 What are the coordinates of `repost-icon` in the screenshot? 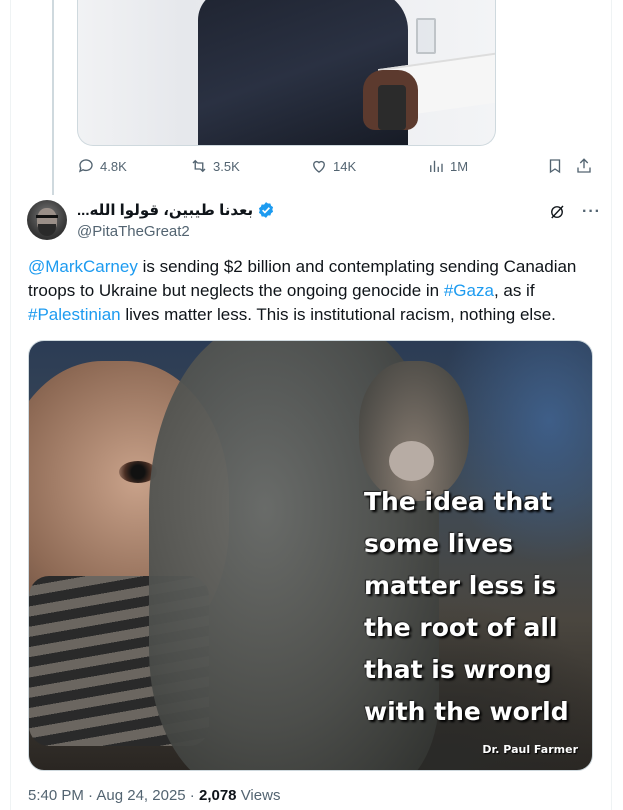 It's located at (199, 166).